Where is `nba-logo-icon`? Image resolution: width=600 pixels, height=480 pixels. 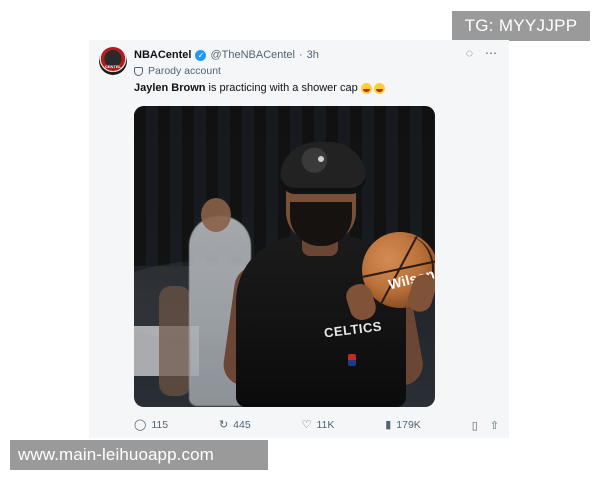 nba-logo-icon is located at coordinates (352, 360).